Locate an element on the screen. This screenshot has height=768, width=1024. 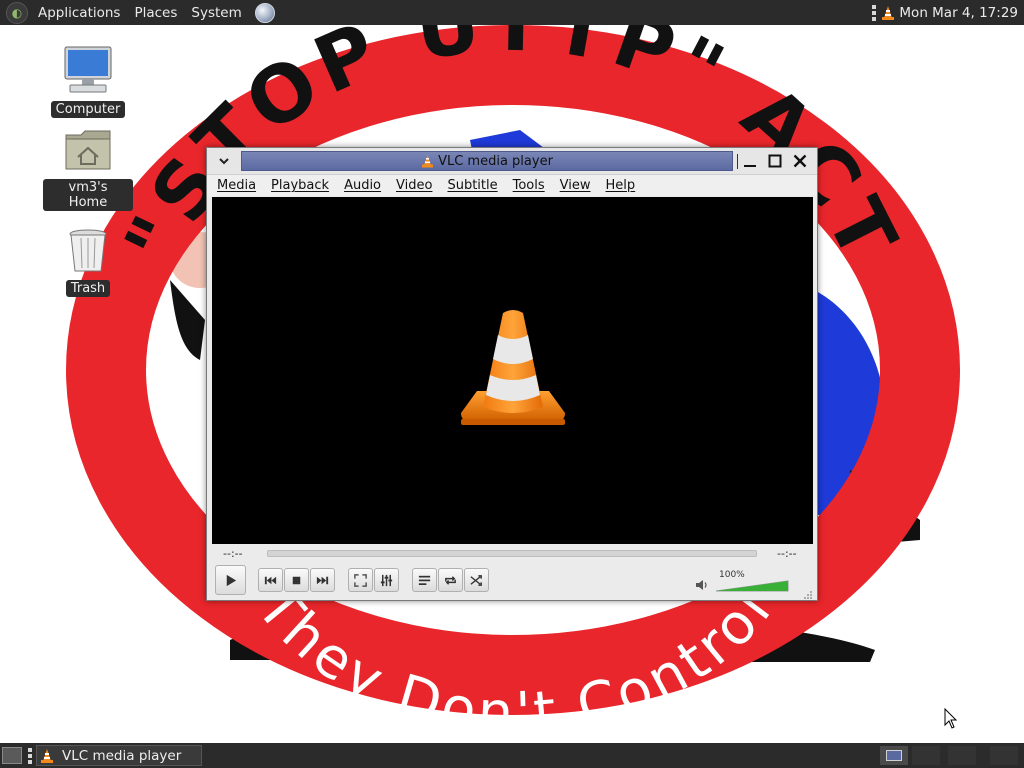
titlebar-separator is located at coordinates (737, 161).